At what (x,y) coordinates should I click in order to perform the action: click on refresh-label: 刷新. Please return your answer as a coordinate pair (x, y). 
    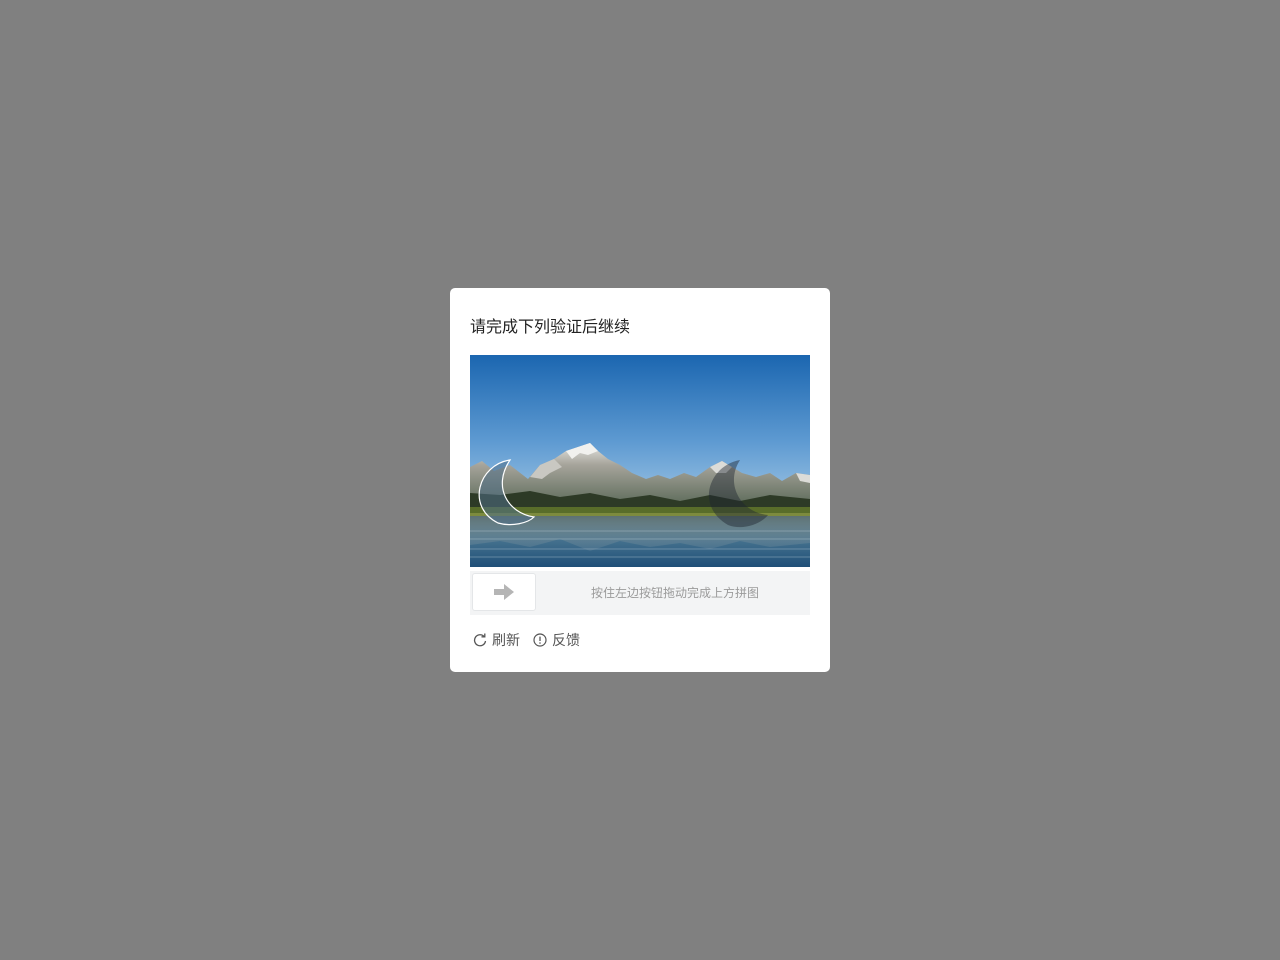
    Looking at the image, I should click on (506, 641).